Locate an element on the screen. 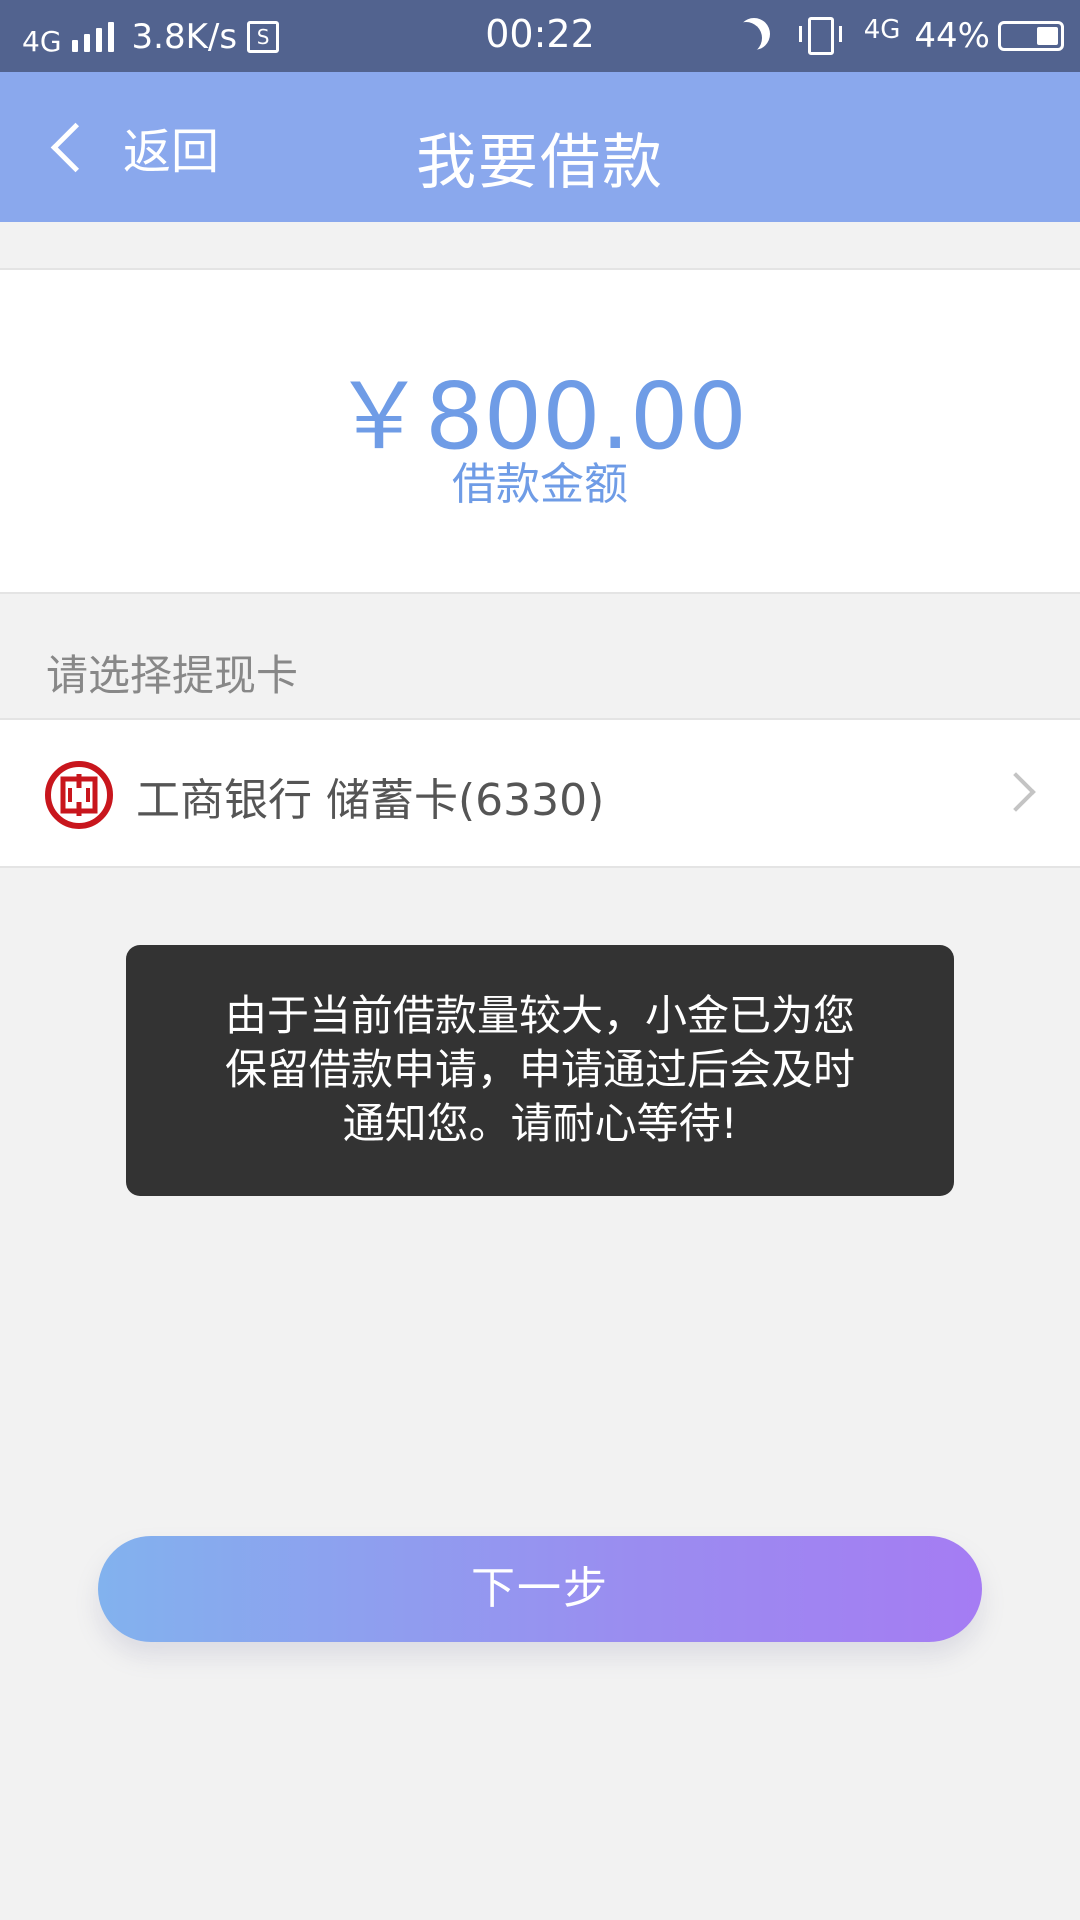  nav-bar: 返回 我要借款 is located at coordinates (540, 147).